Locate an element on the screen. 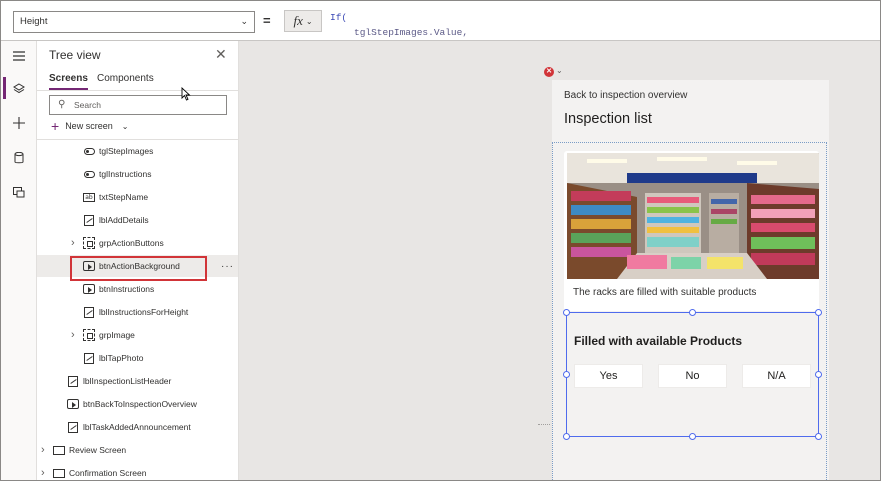  rail-active-indicator is located at coordinates (4, 88).